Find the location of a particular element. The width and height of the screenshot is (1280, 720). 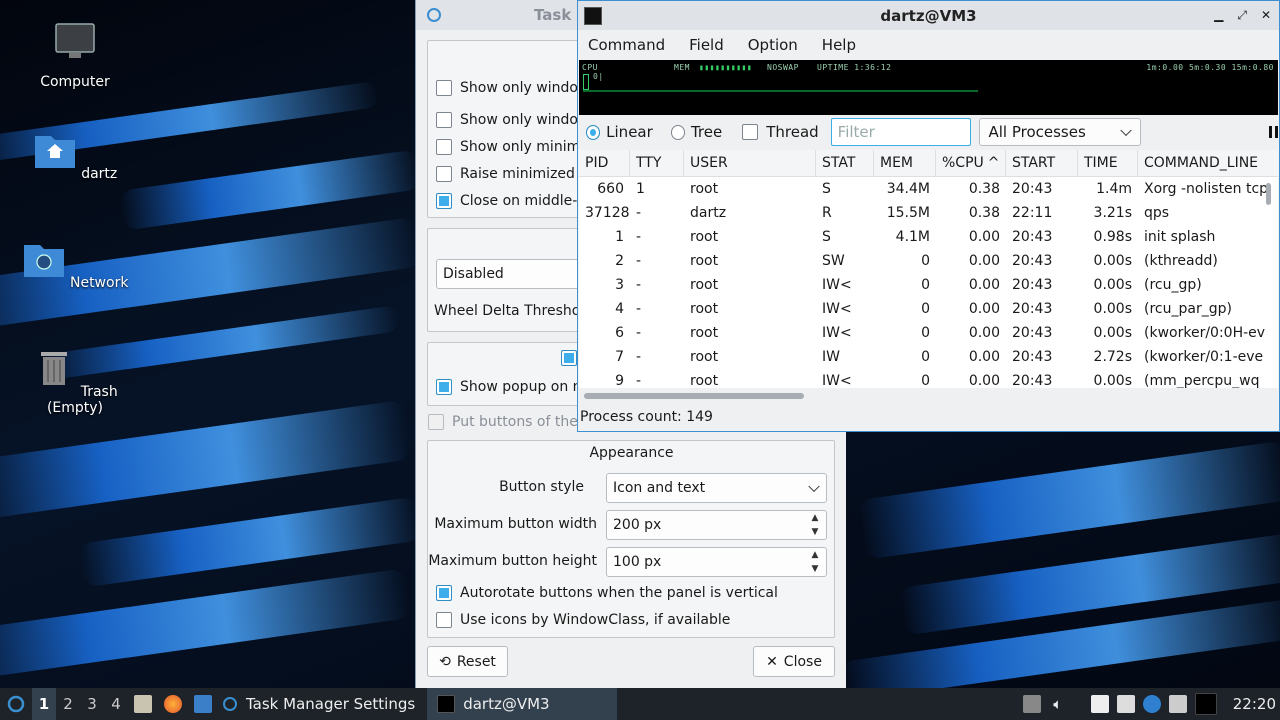

col-user: USER is located at coordinates (750, 163).